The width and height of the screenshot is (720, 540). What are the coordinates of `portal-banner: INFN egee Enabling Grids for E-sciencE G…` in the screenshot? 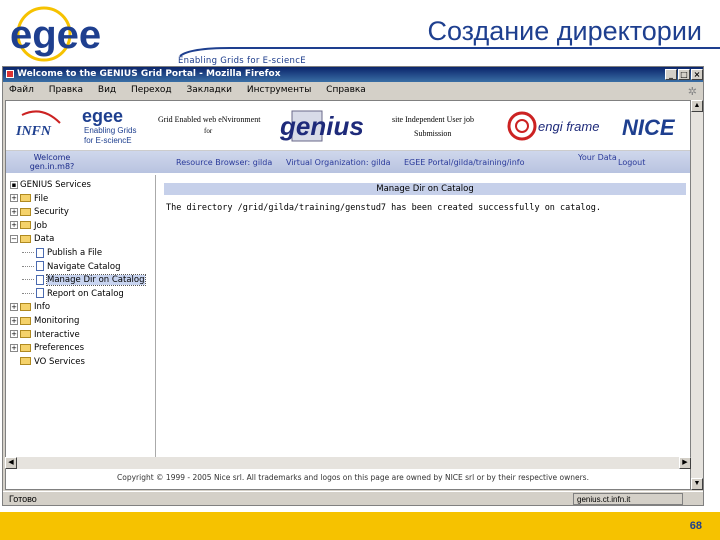 It's located at (348, 126).